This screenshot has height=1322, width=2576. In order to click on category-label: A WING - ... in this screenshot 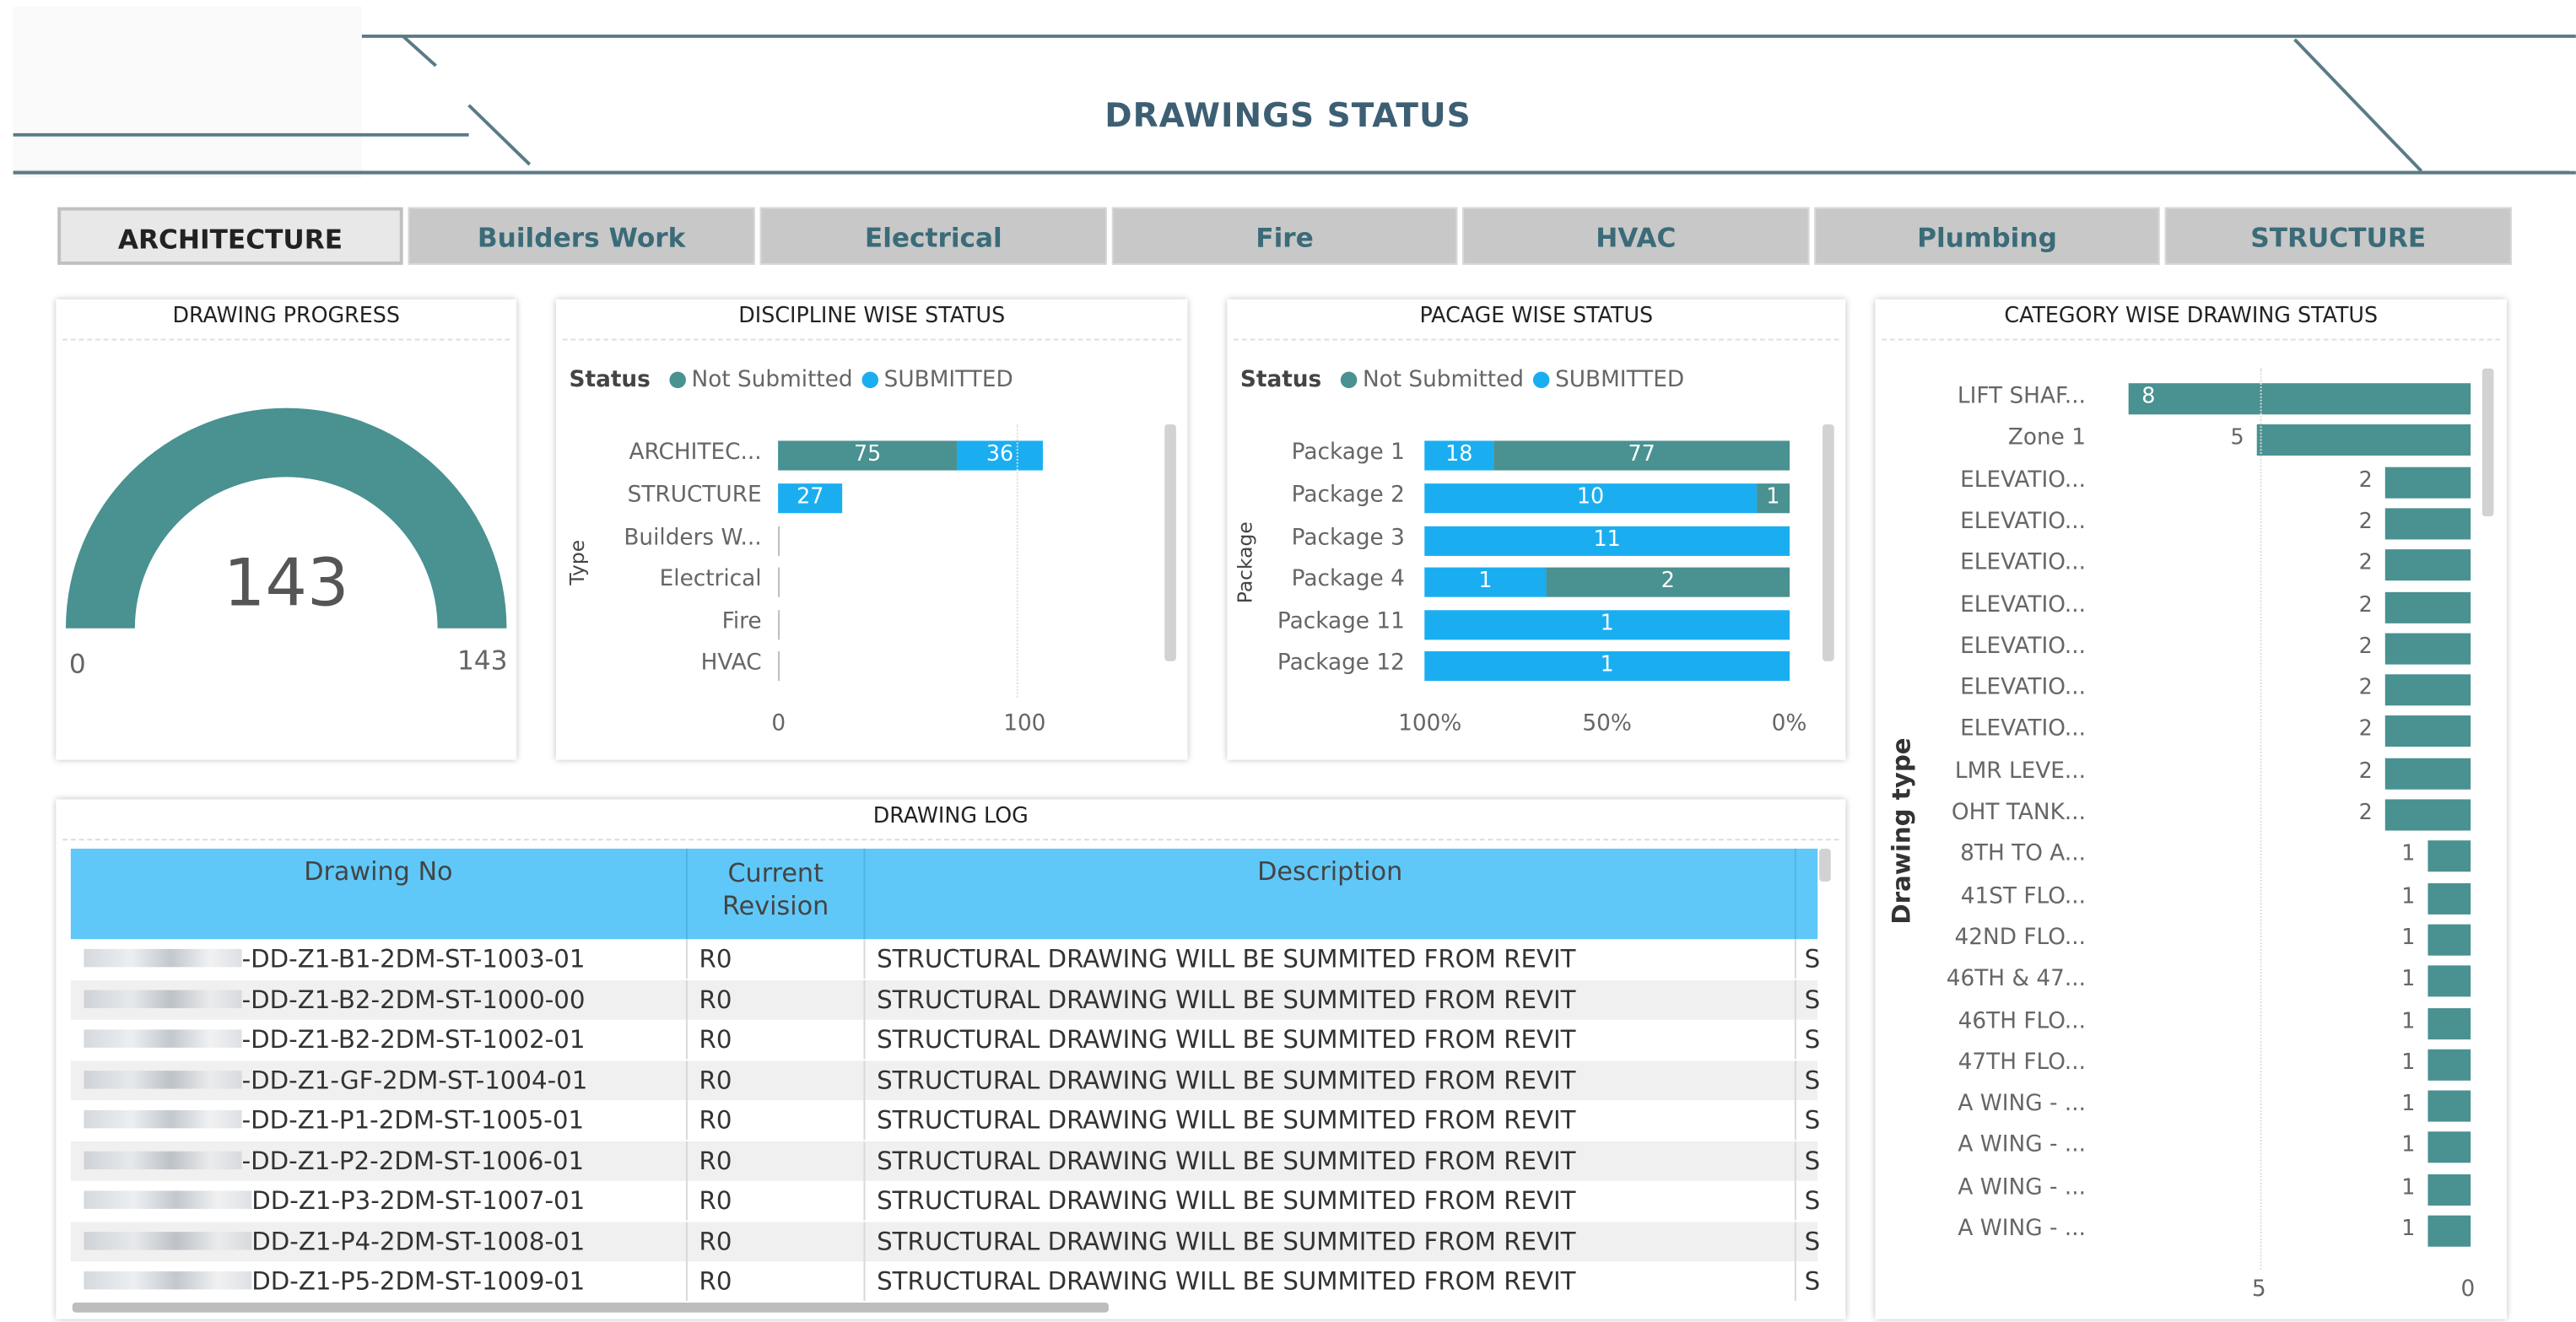, I will do `click(2022, 1145)`.